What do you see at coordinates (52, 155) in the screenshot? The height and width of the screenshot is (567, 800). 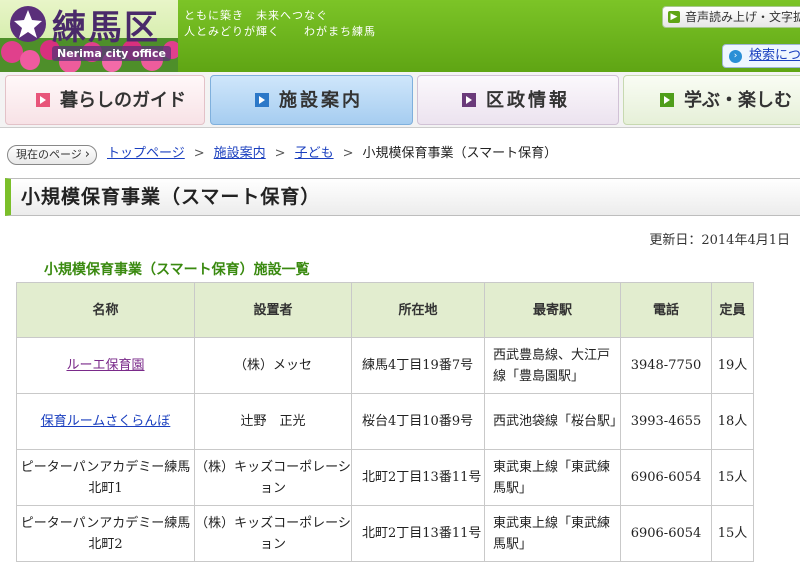 I see `breadcrumb-label: 現在のページ` at bounding box center [52, 155].